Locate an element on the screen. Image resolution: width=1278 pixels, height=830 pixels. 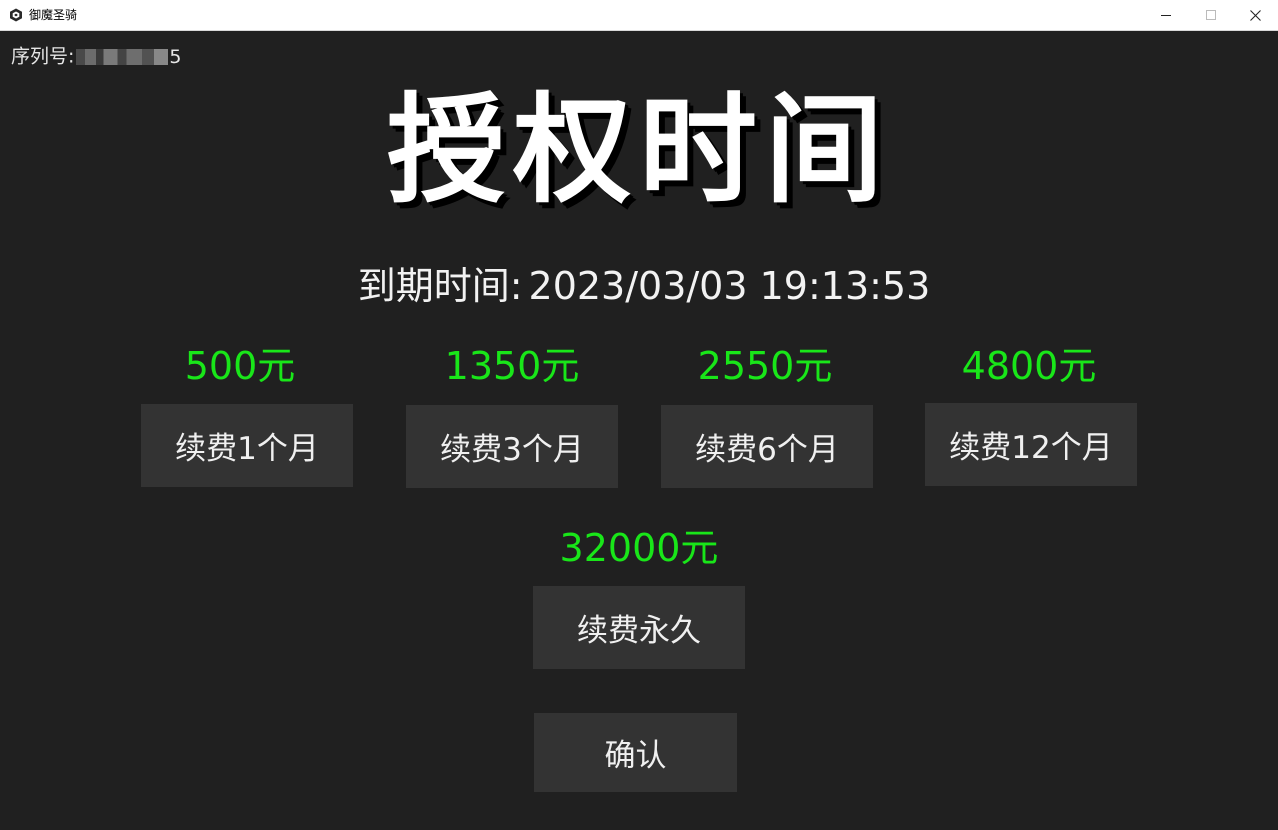
title-bar: 御魔圣骑 is located at coordinates (639, 15).